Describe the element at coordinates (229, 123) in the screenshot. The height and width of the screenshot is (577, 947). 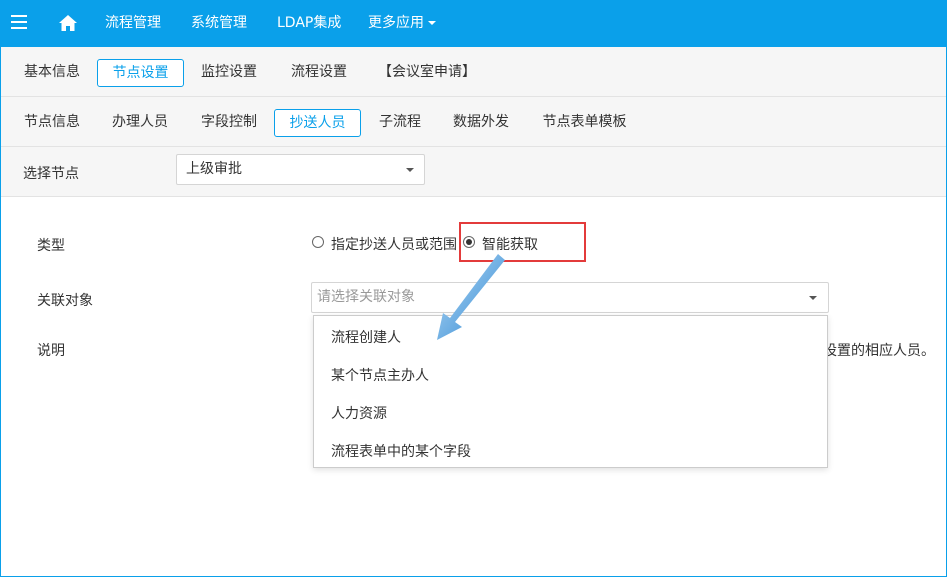
I see `subtab-field-control: 字段控制` at that location.